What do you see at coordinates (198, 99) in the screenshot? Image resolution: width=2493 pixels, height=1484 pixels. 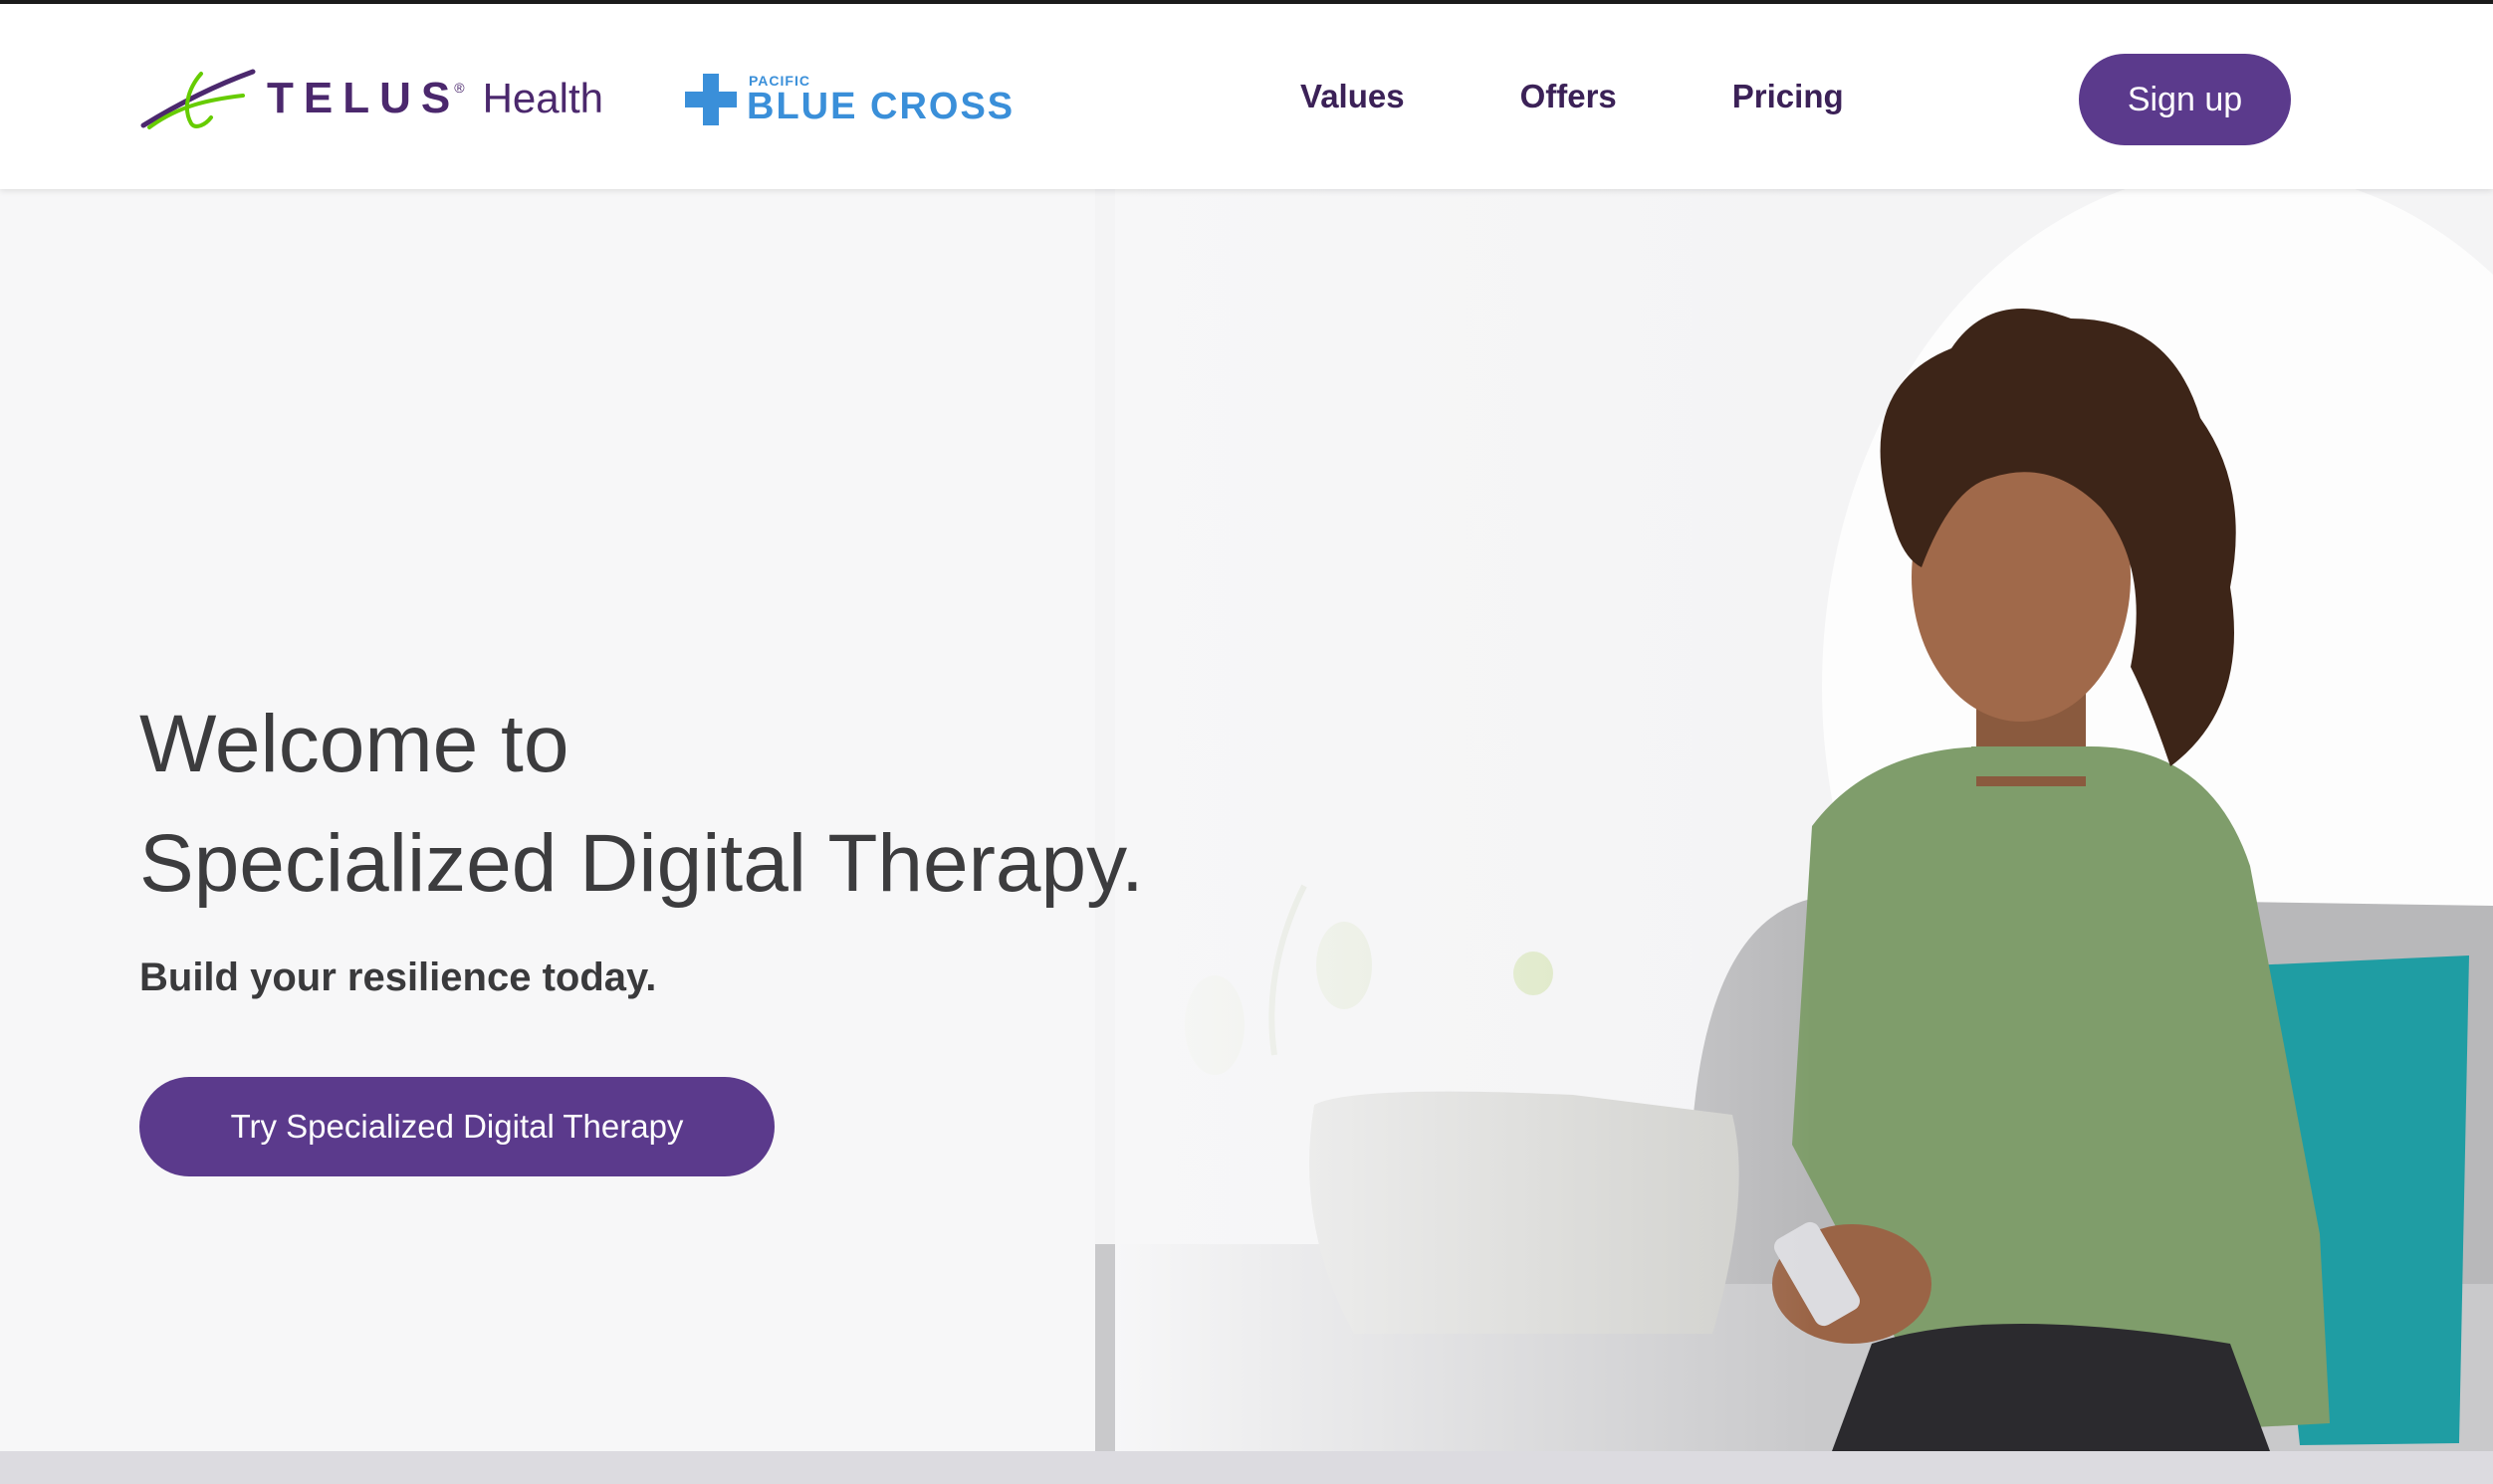 I see `telus-swoosh-icon` at bounding box center [198, 99].